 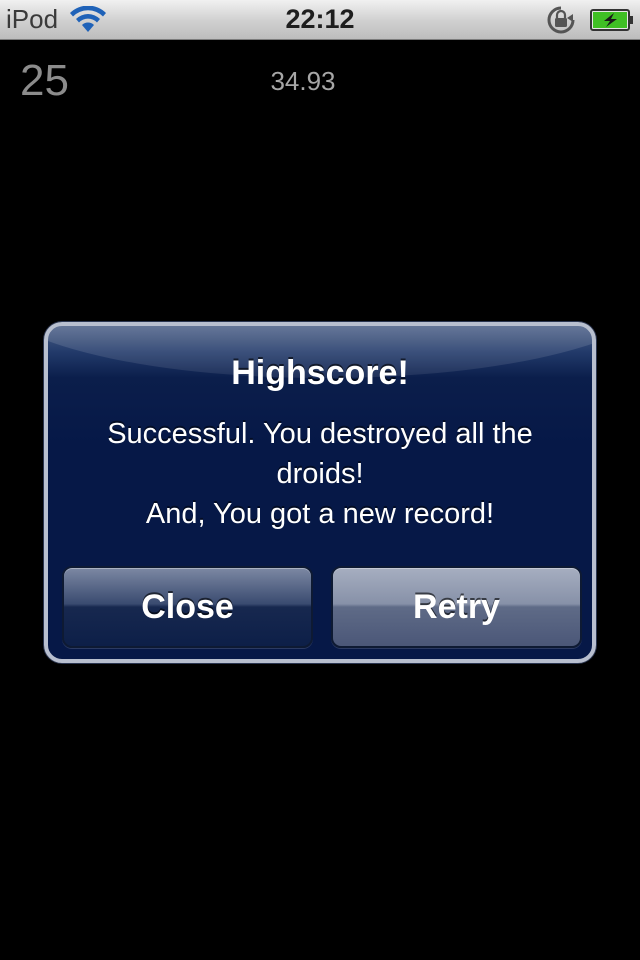 I want to click on alert-message-line: droids!, so click(x=320, y=474).